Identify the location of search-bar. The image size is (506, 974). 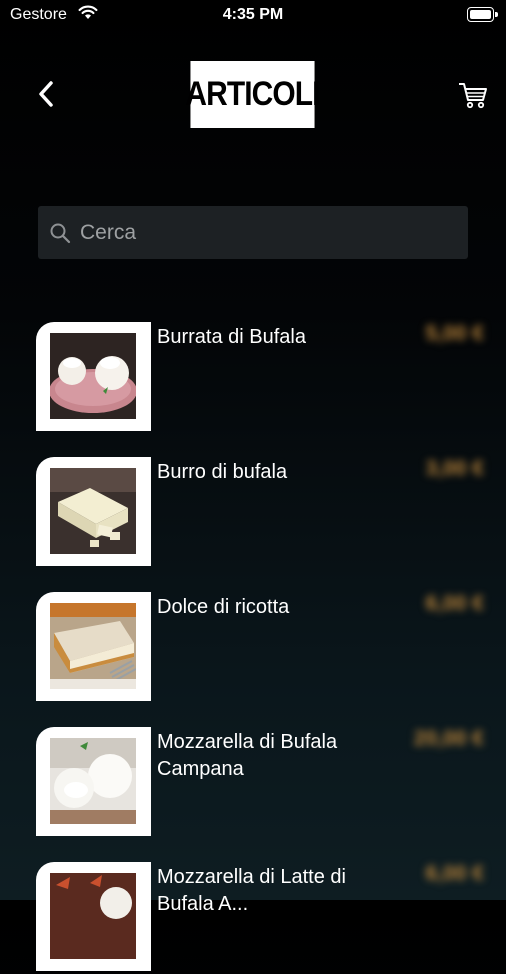
(253, 232).